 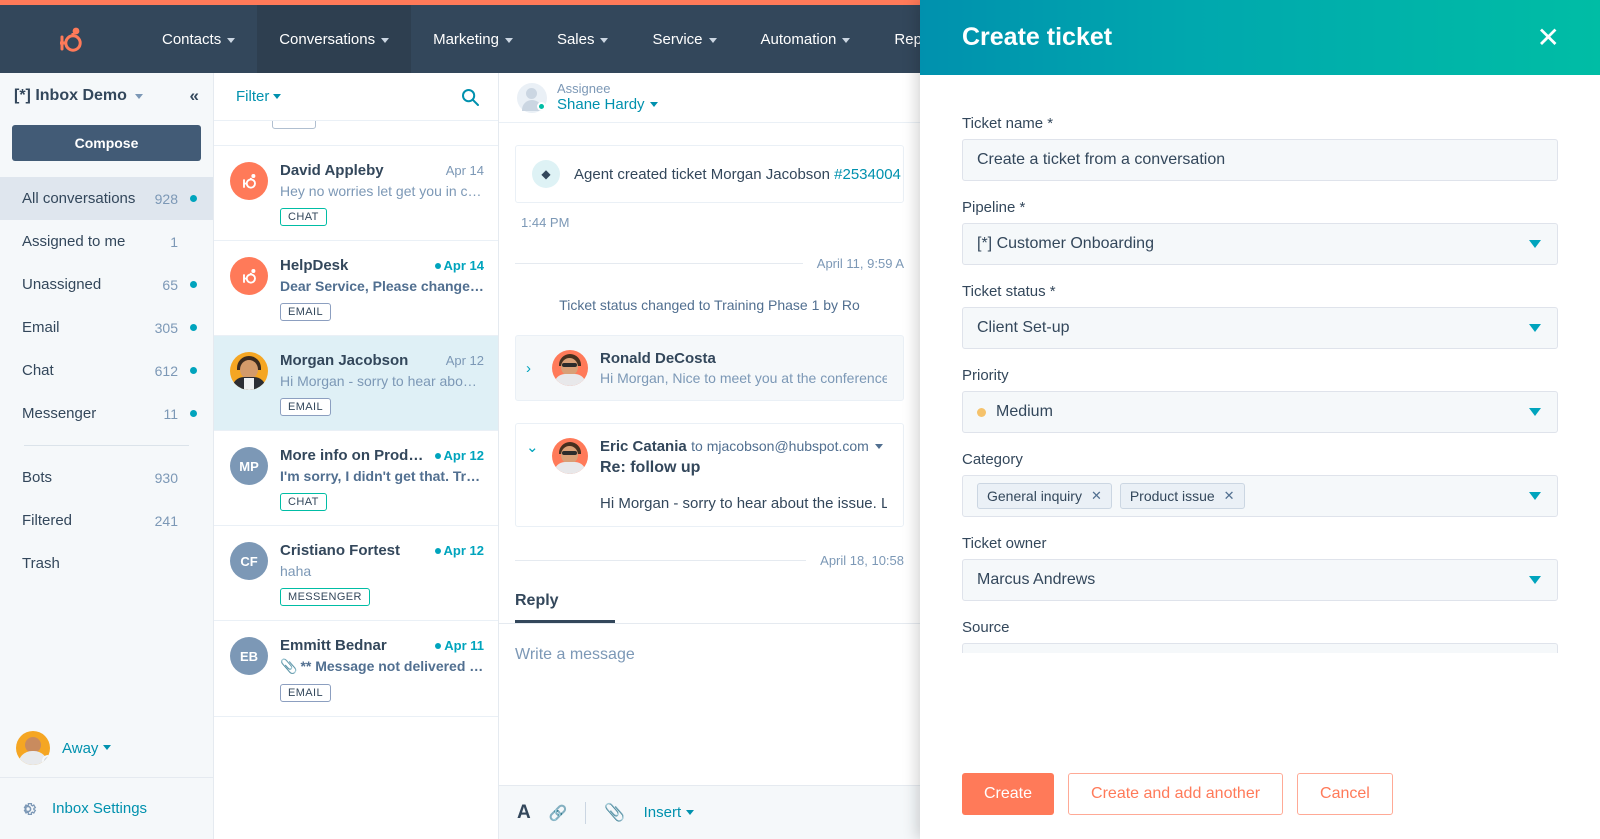 I want to click on user-status-row: Away, so click(x=107, y=748).